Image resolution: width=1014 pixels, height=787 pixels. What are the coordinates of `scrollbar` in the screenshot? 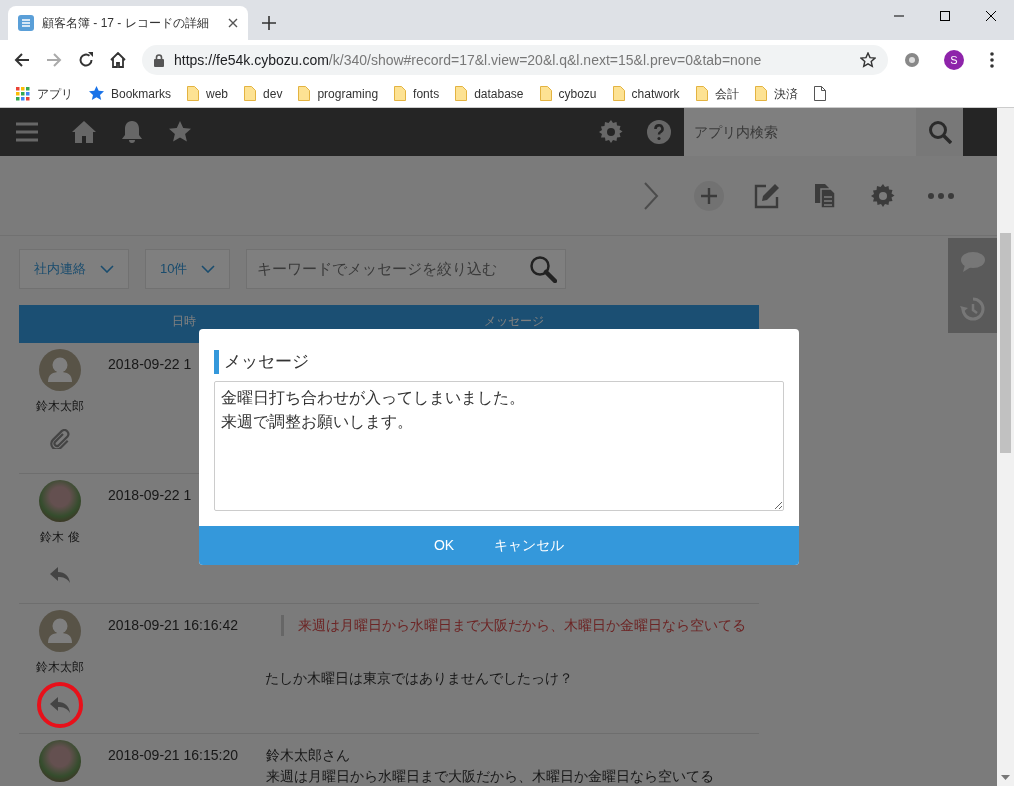 It's located at (1005, 447).